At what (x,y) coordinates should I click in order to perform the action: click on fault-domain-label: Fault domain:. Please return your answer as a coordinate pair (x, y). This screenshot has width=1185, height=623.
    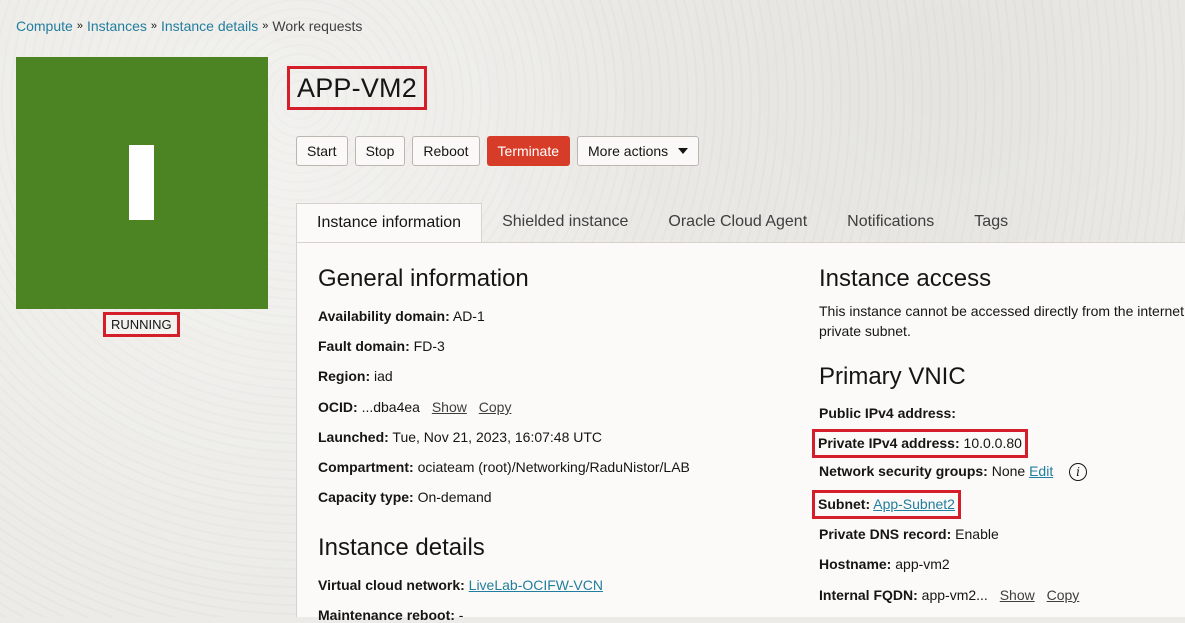
    Looking at the image, I should click on (364, 346).